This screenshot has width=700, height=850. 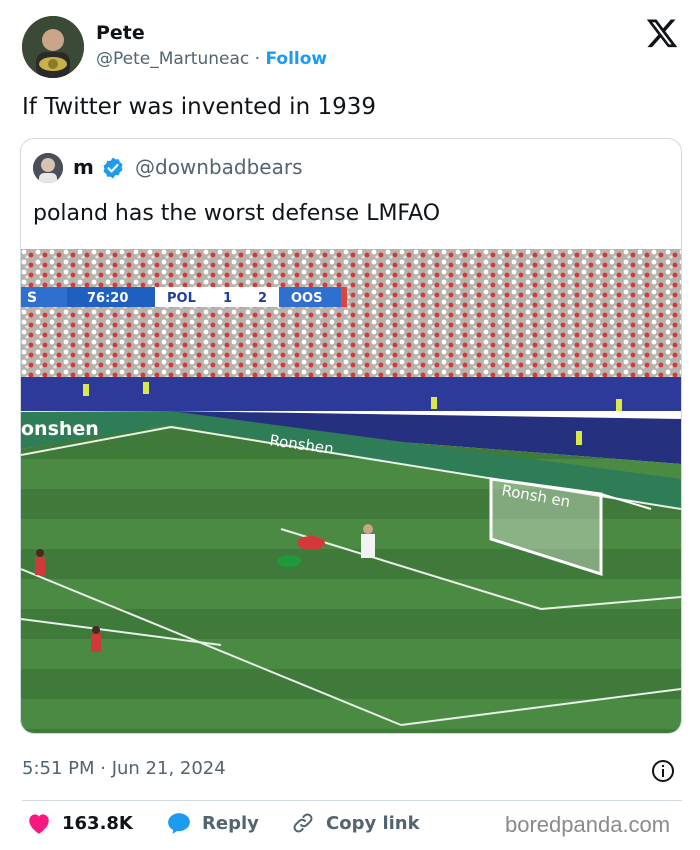 What do you see at coordinates (179, 823) in the screenshot?
I see `reply-bubble-icon` at bounding box center [179, 823].